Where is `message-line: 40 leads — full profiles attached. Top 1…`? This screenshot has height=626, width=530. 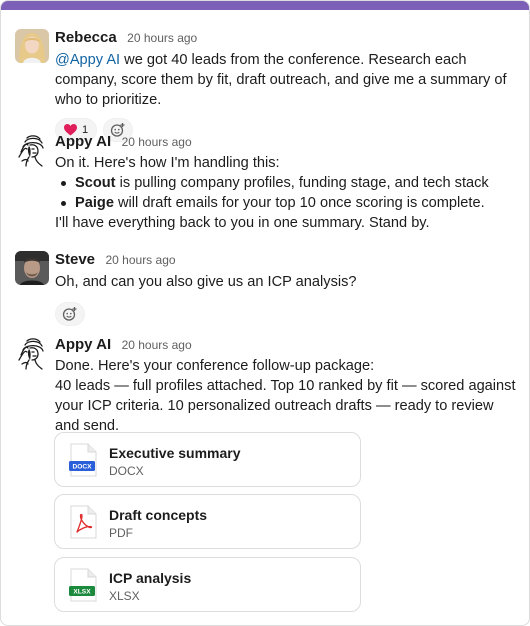
message-line: 40 leads — full profiles attached. Top 1… is located at coordinates (285, 406).